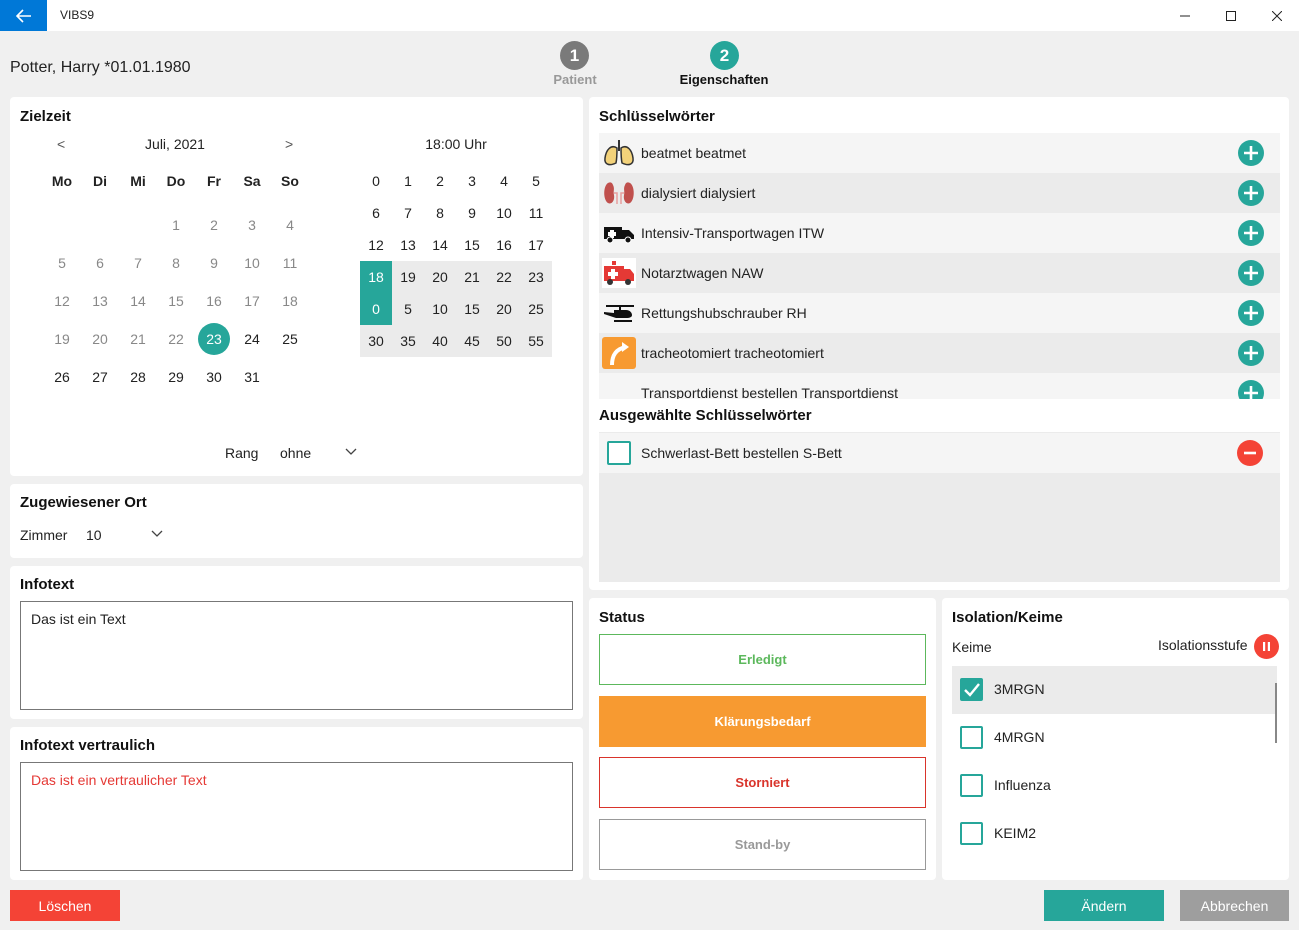 This screenshot has width=1299, height=930. What do you see at coordinates (472, 245) in the screenshot?
I see `hour-option: 15` at bounding box center [472, 245].